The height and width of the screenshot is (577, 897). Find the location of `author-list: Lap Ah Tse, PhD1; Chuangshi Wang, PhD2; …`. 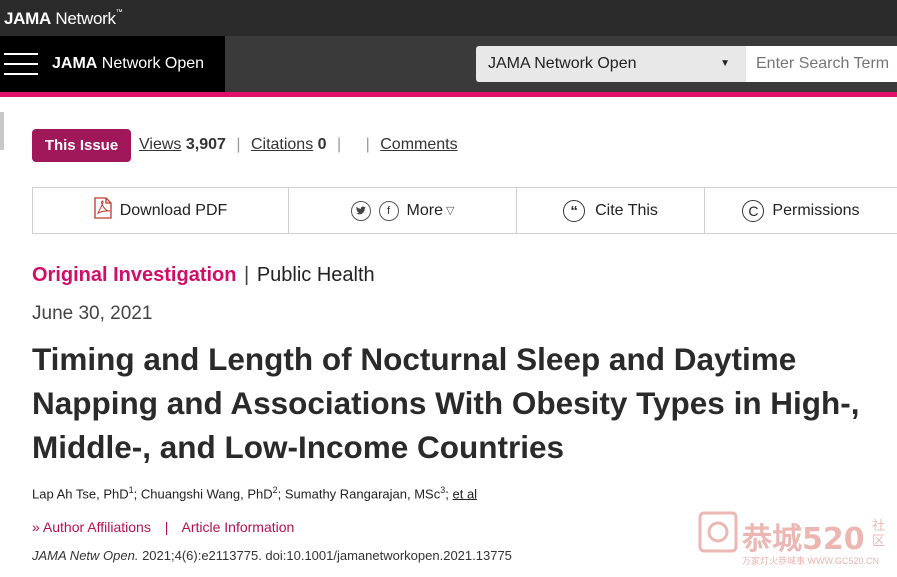

author-list: Lap Ah Tse, PhD1; Chuangshi Wang, PhD2; … is located at coordinates (255, 493).